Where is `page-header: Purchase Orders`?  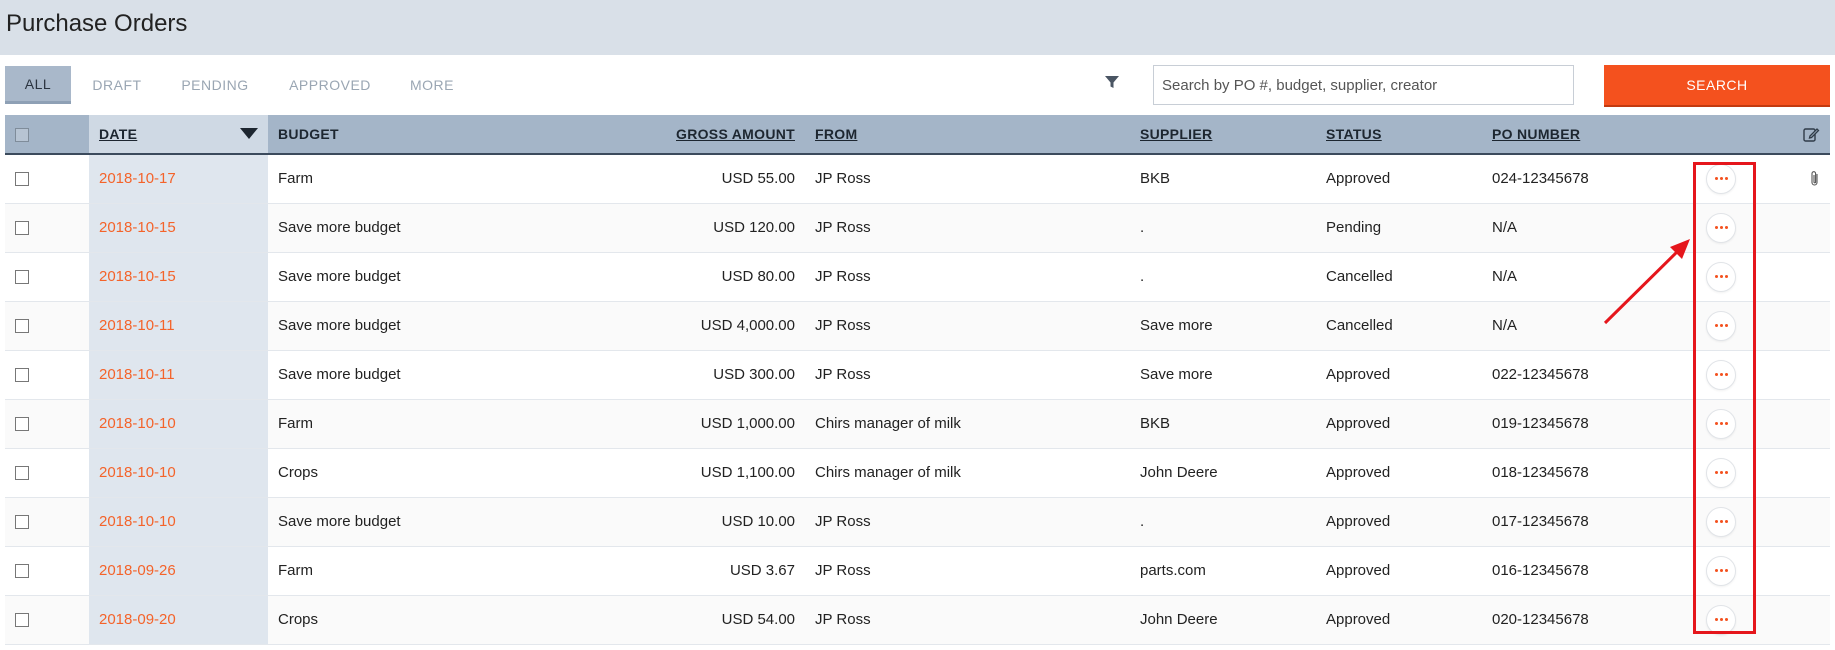 page-header: Purchase Orders is located at coordinates (917, 27).